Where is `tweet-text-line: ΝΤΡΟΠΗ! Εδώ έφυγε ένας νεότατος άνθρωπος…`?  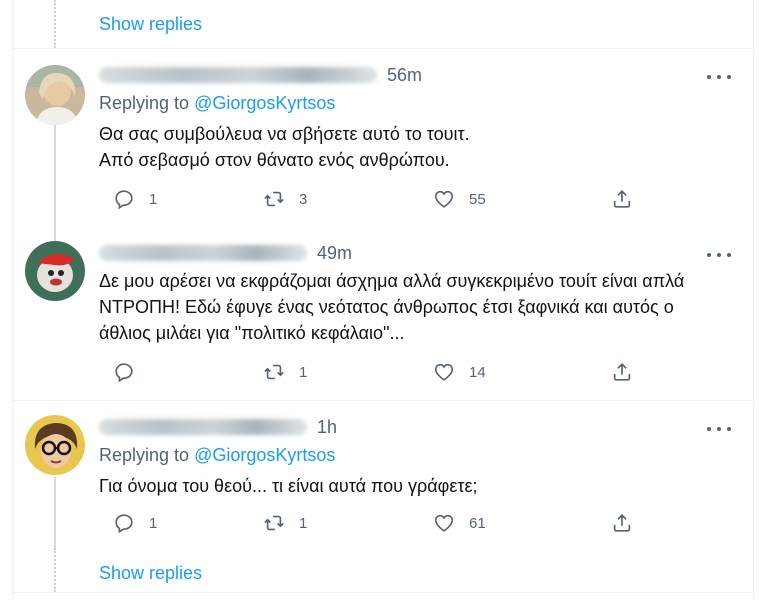
tweet-text-line: ΝΤΡΟΠΗ! Εδώ έφυγε ένας νεότατος άνθρωπος… is located at coordinates (386, 307).